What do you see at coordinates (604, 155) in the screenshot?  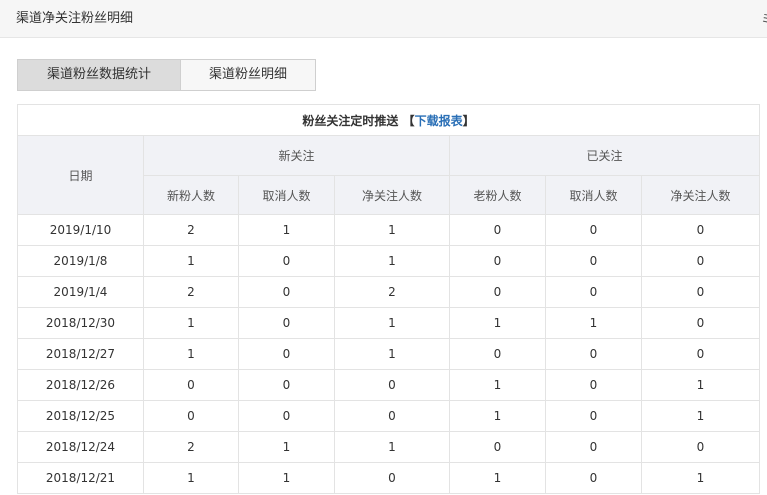 I see `header-existing-follow: 已关注` at bounding box center [604, 155].